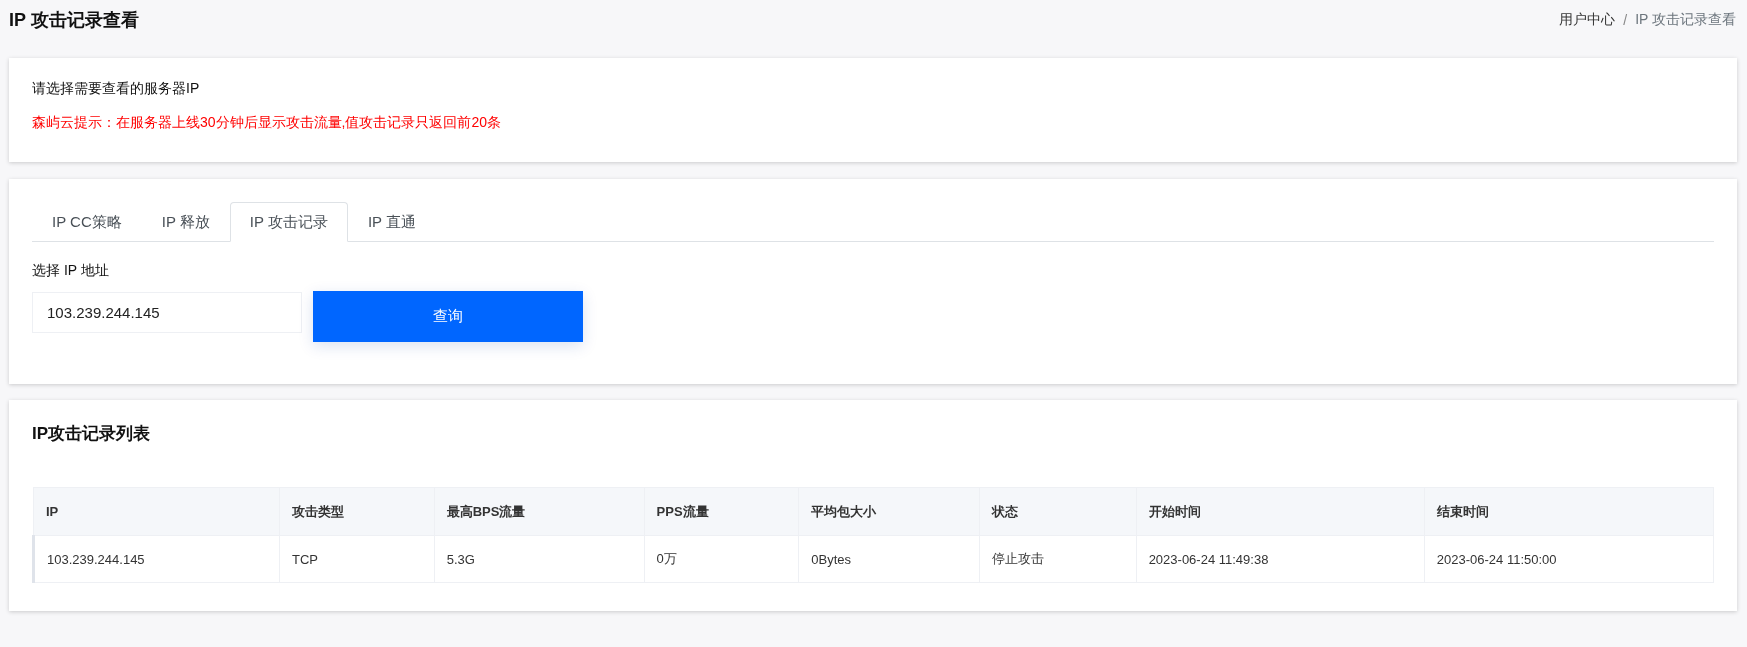 The image size is (1747, 647). I want to click on breadcrumb-link: 用户中心, so click(1587, 20).